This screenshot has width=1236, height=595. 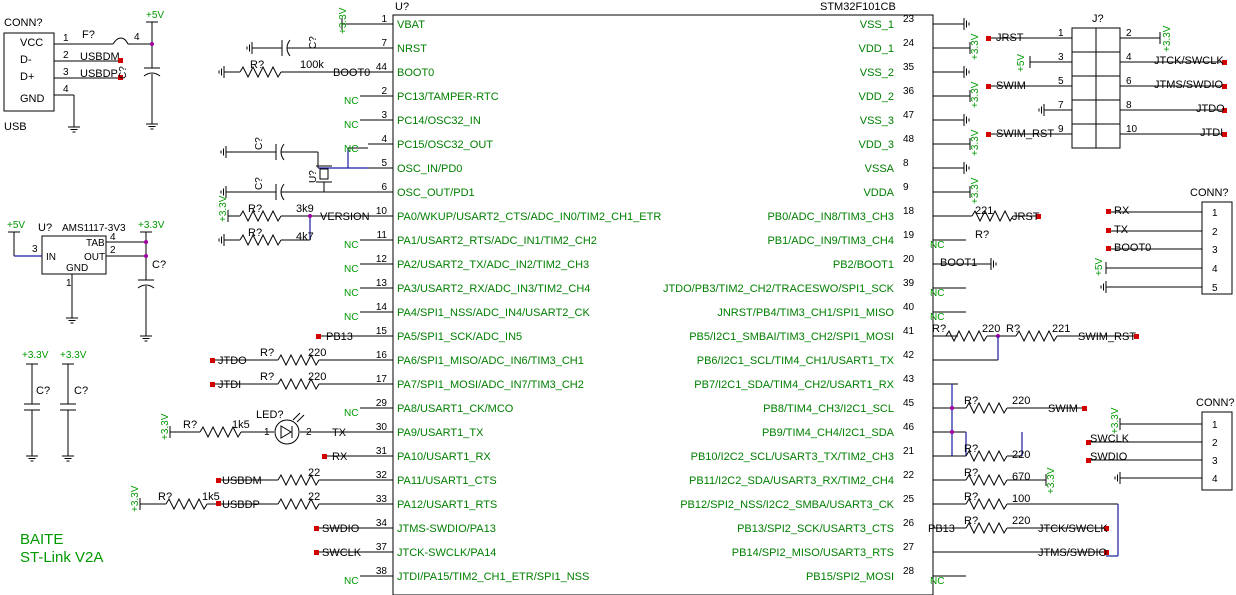 I want to click on ver-res-a-ref: R?, so click(x=255, y=209).